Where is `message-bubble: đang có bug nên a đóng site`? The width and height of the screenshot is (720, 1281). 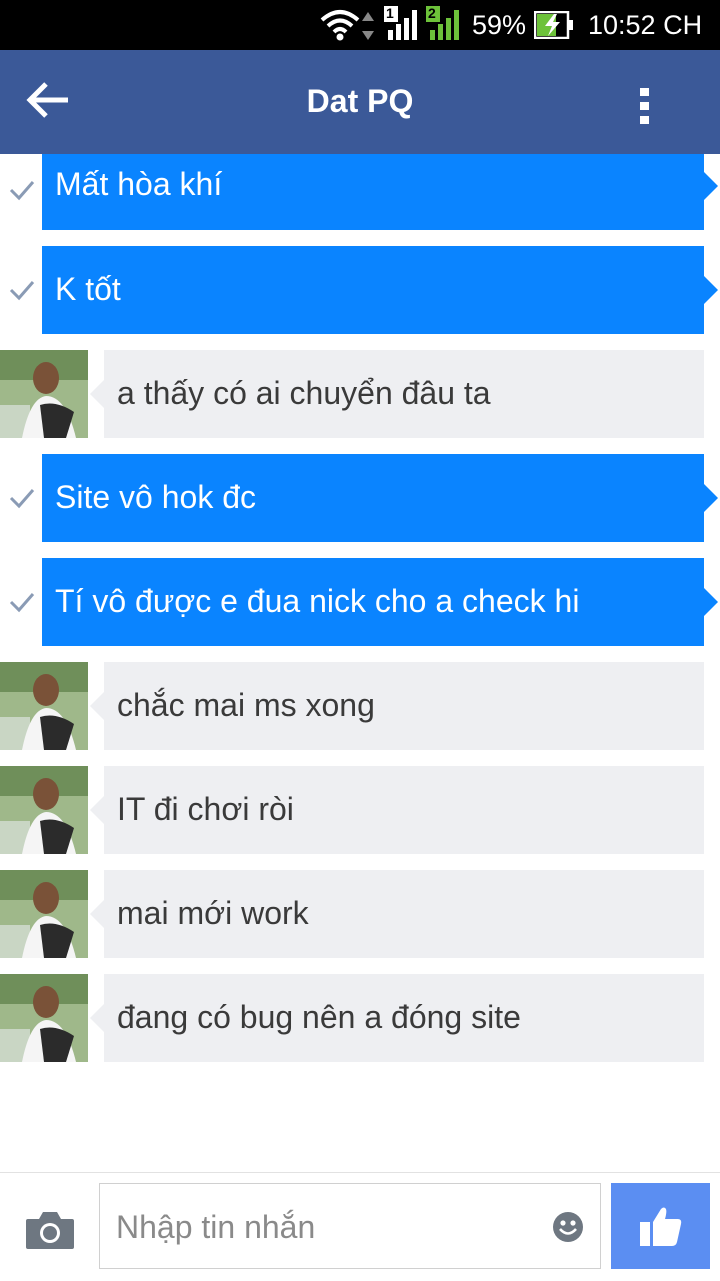 message-bubble: đang có bug nên a đóng site is located at coordinates (404, 1018).